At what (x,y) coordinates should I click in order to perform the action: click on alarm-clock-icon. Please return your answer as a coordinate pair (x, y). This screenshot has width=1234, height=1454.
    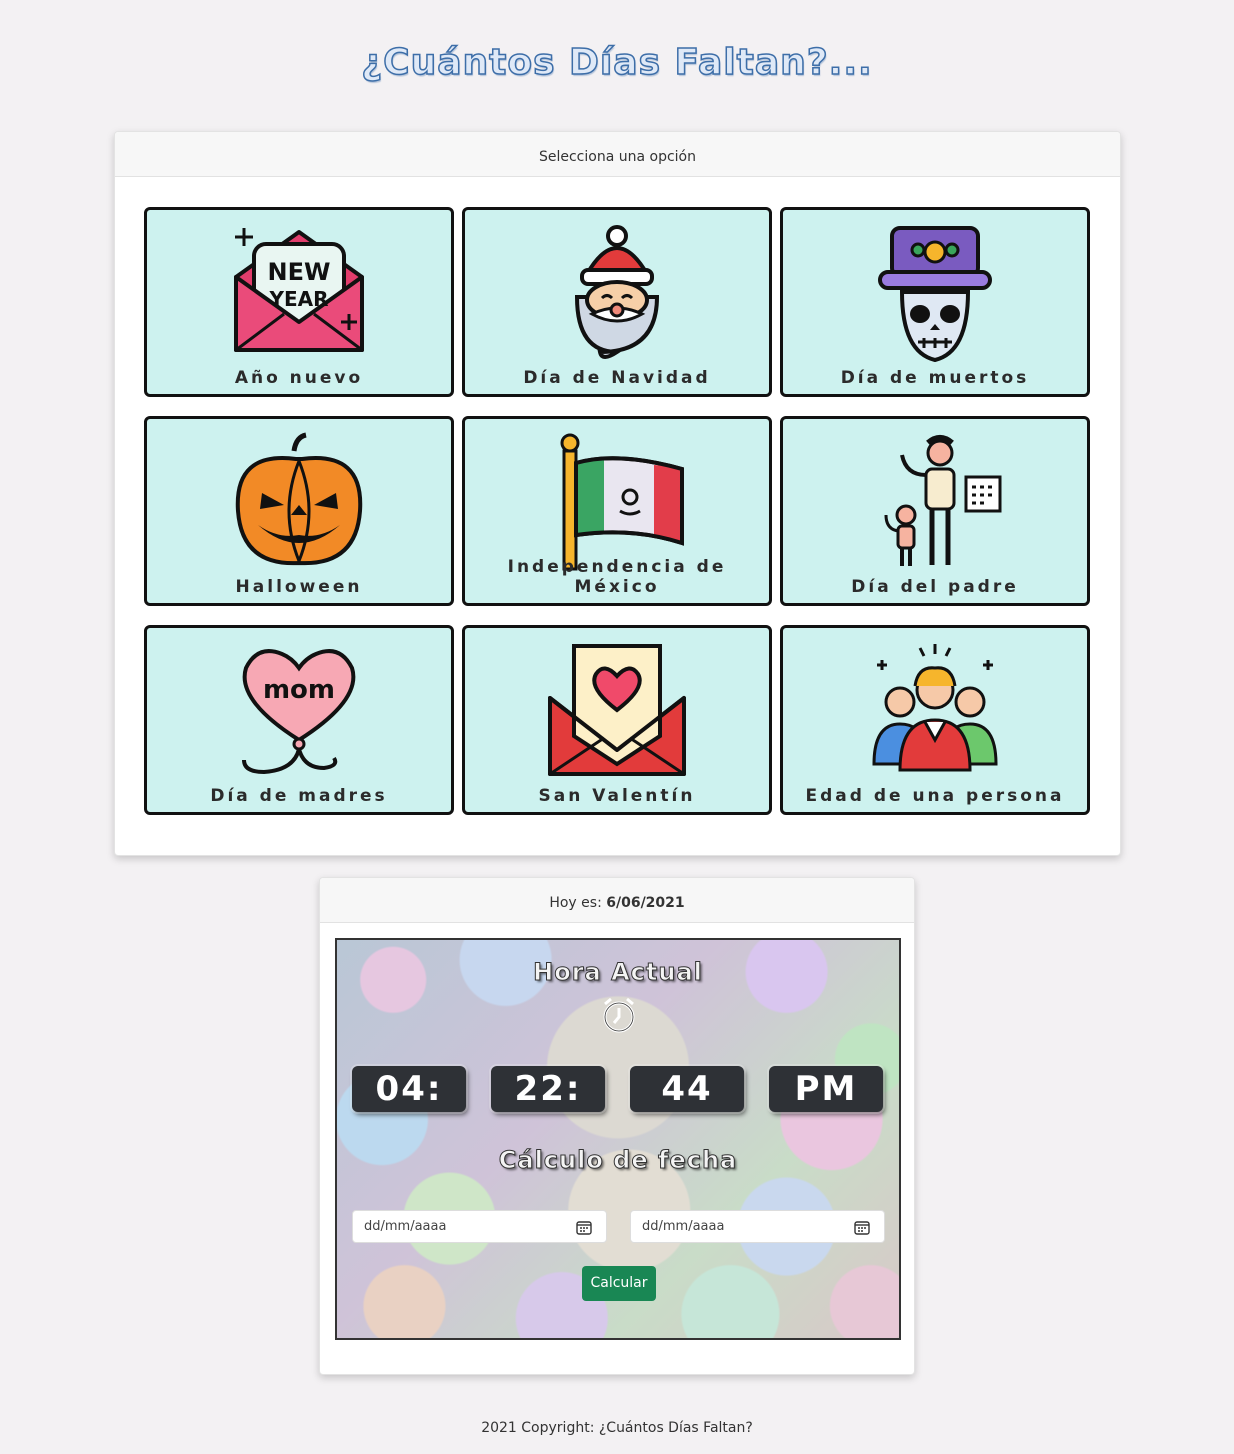
    Looking at the image, I should click on (619, 1015).